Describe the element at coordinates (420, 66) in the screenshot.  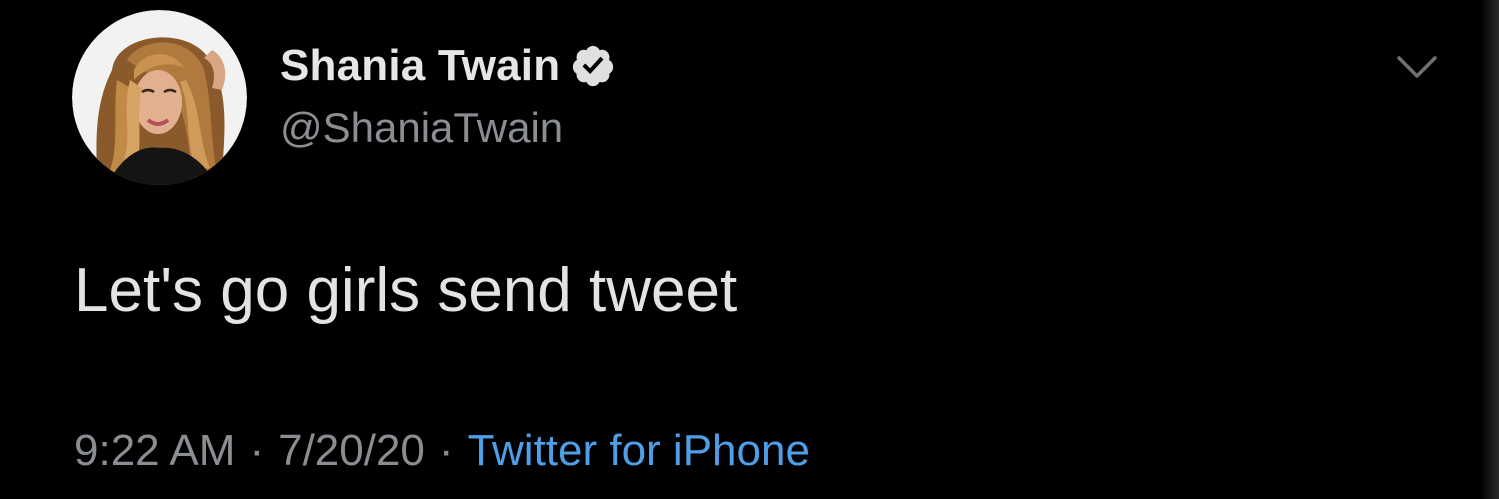
I see `display-name: Shania Twain` at that location.